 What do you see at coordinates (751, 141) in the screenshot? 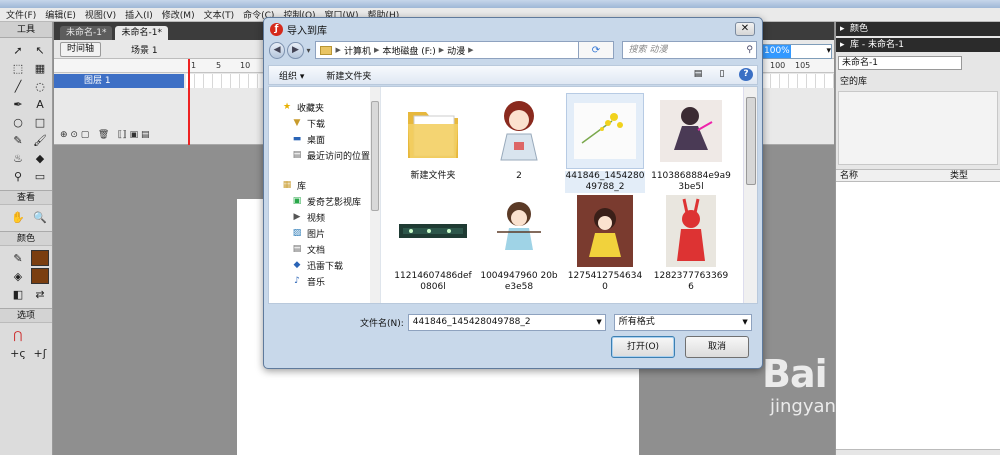
I see `file-grid-scrollbar-thumb` at bounding box center [751, 141].